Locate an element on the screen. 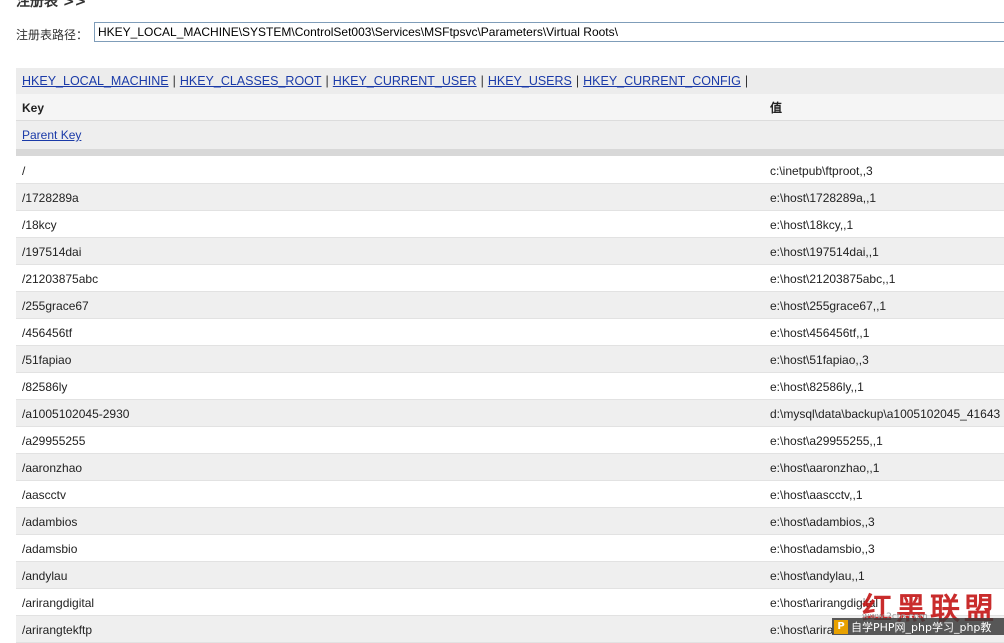 The height and width of the screenshot is (643, 1004). row-value: e:\host\a29955255,,1 is located at coordinates (826, 441).